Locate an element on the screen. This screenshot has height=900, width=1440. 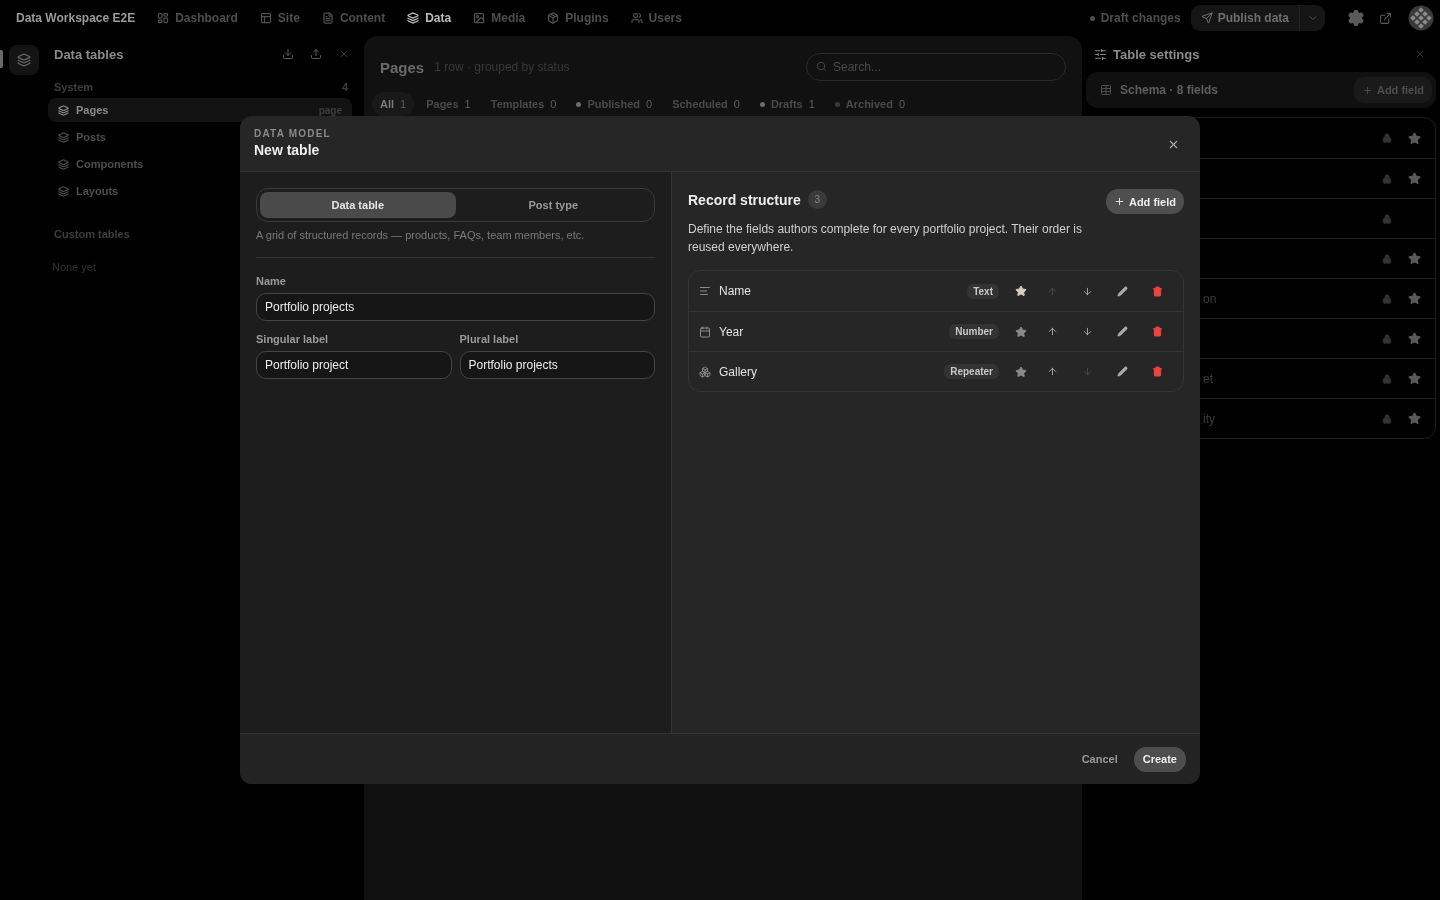
filter-tab: Archived 0 is located at coordinates (869, 104).